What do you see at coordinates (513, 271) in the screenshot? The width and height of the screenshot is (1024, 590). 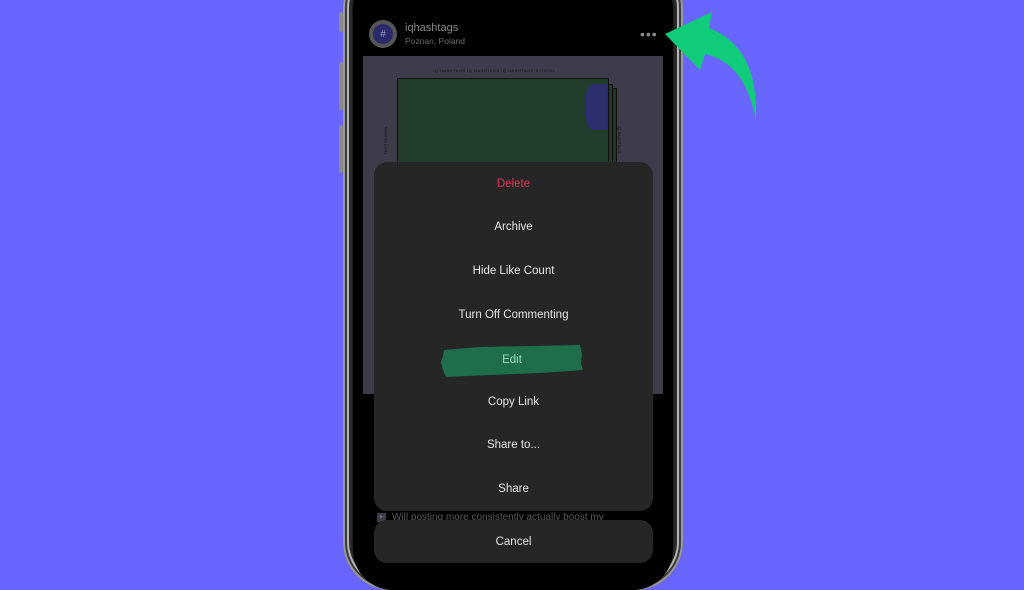 I see `hide-like-count-option: Hide Like Count` at bounding box center [513, 271].